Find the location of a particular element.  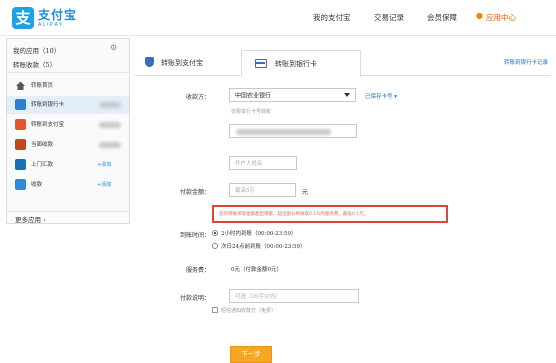

sidebar-more-apps-label: 更多应用 › is located at coordinates (30, 220).